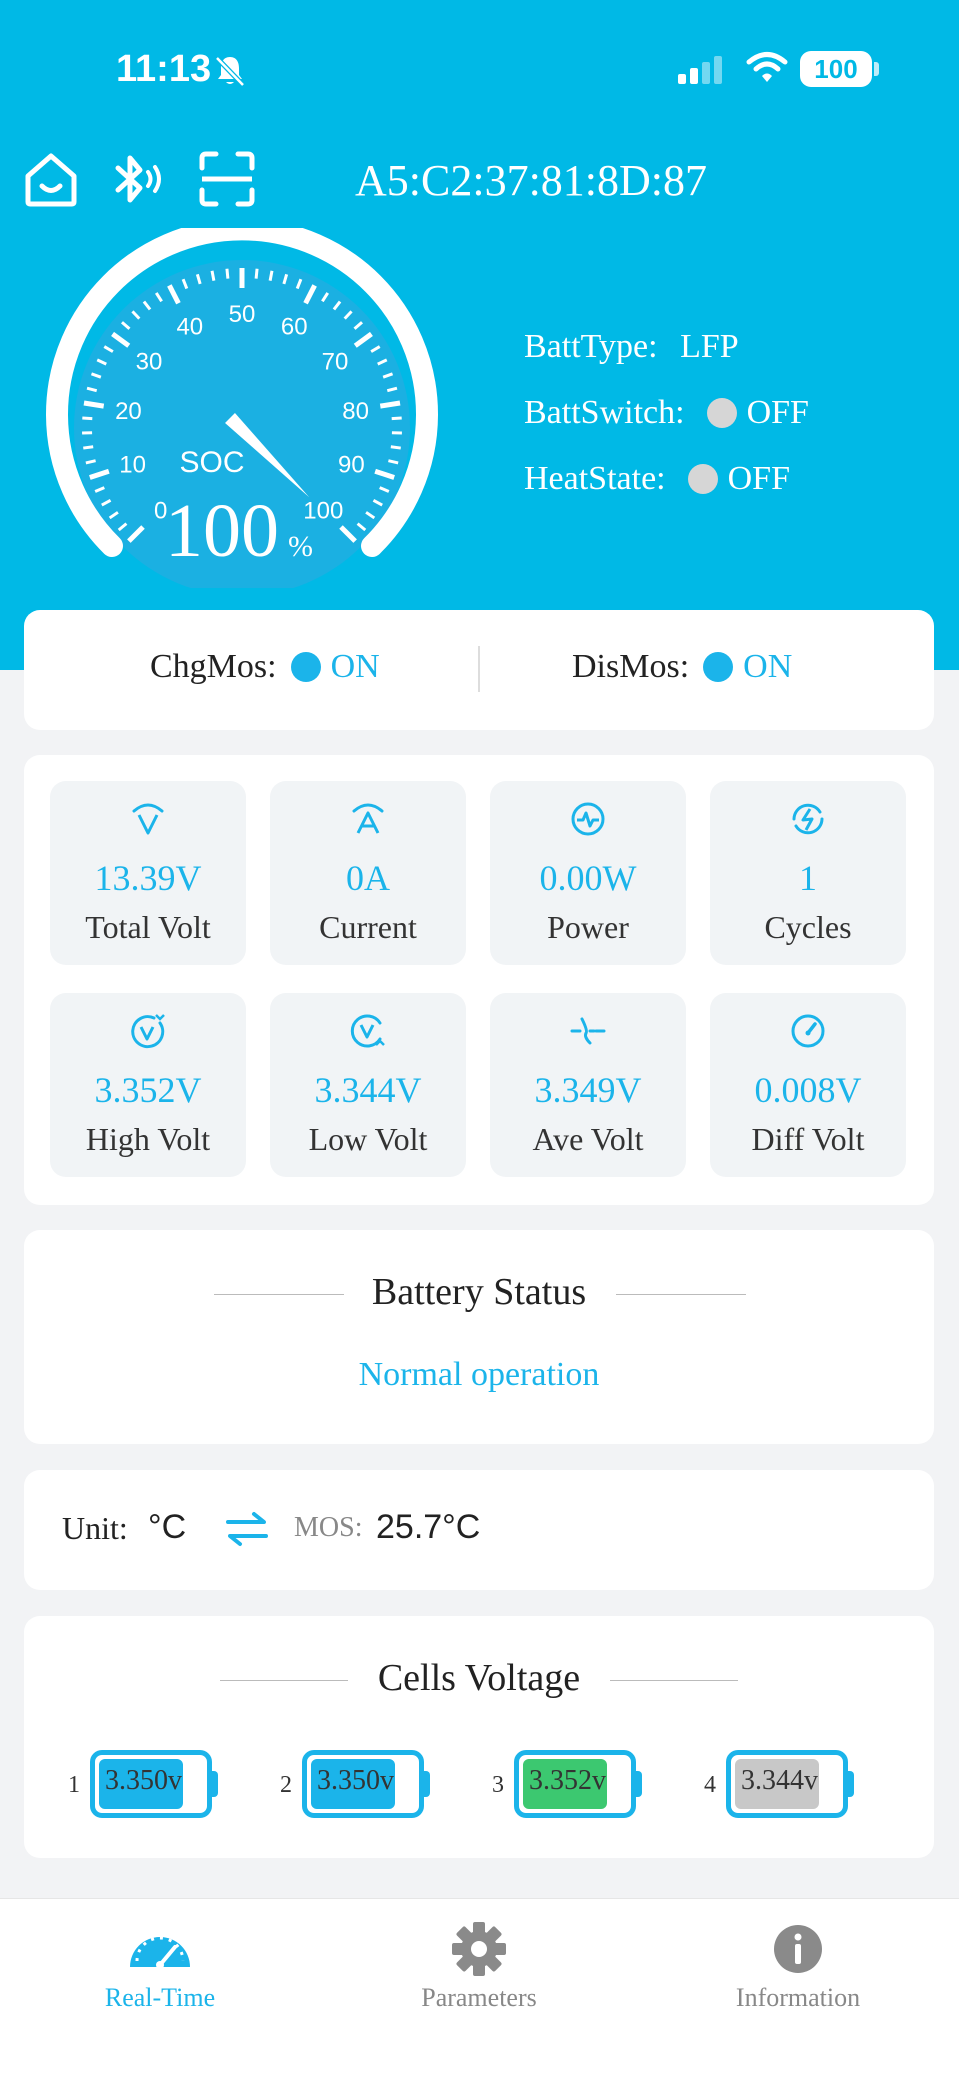 This screenshot has width=959, height=2084. I want to click on status-time: 11:13, so click(164, 69).